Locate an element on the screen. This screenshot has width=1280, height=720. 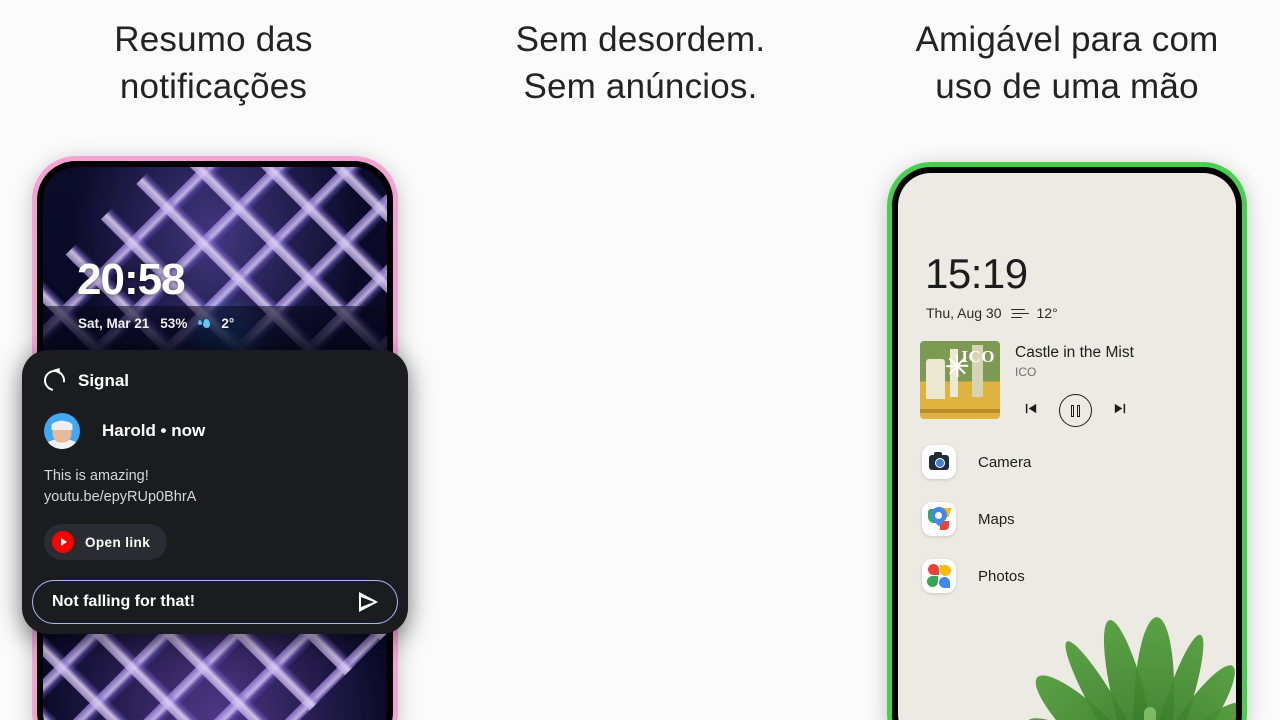
notification-sender-row: Harold • now is located at coordinates (215, 431).